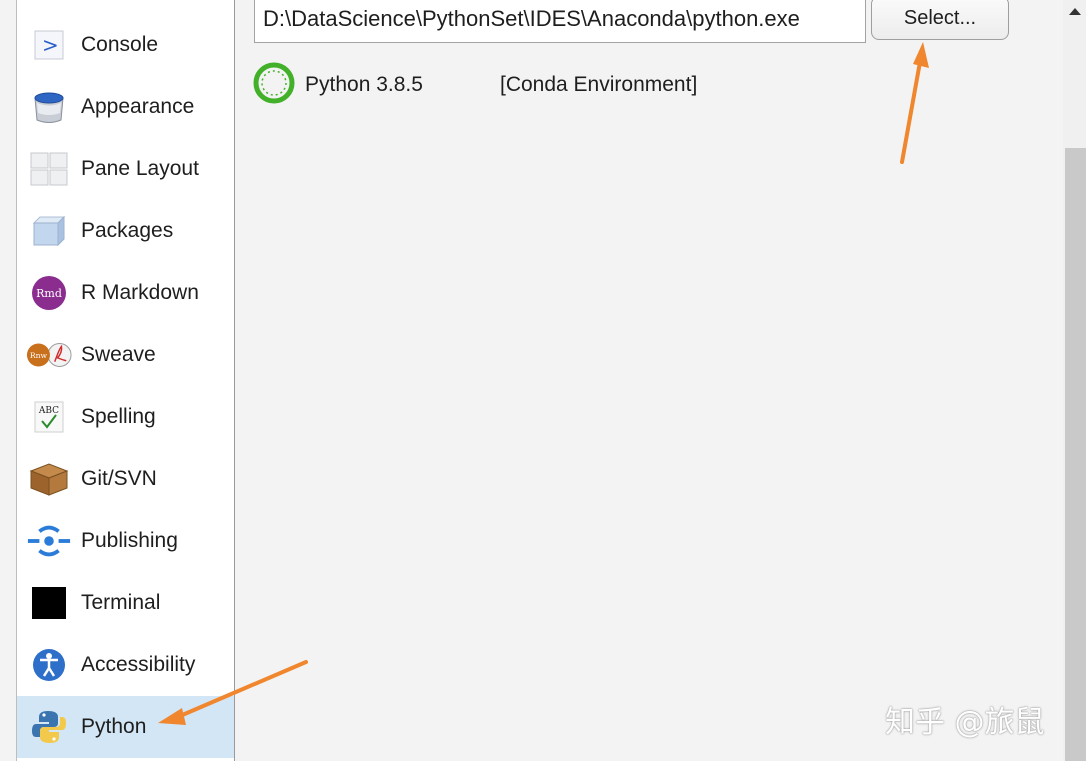  What do you see at coordinates (49, 417) in the screenshot?
I see `abc-check-icon: ABC` at bounding box center [49, 417].